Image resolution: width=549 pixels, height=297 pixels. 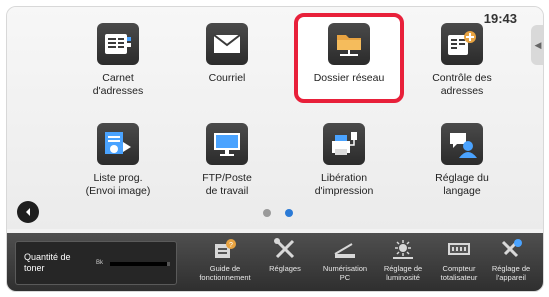 I want to click on dock-reglage-appareil: Réglage de l'appareil, so click(x=511, y=264).